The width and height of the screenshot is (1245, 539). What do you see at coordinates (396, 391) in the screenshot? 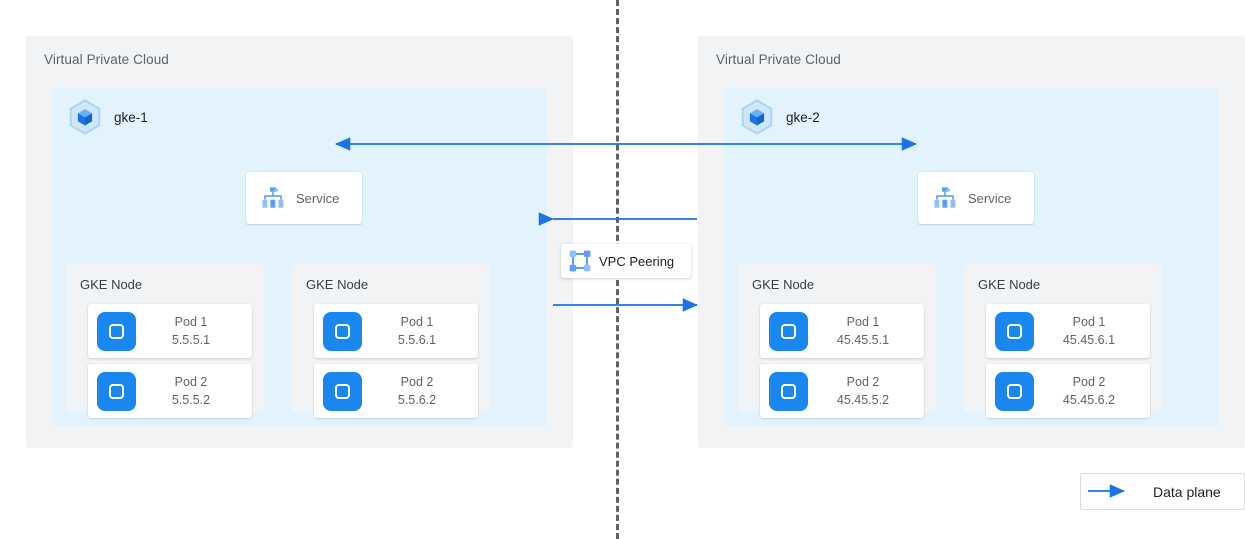
I see `pod-card: Pod 2 5.5.6.2` at bounding box center [396, 391].